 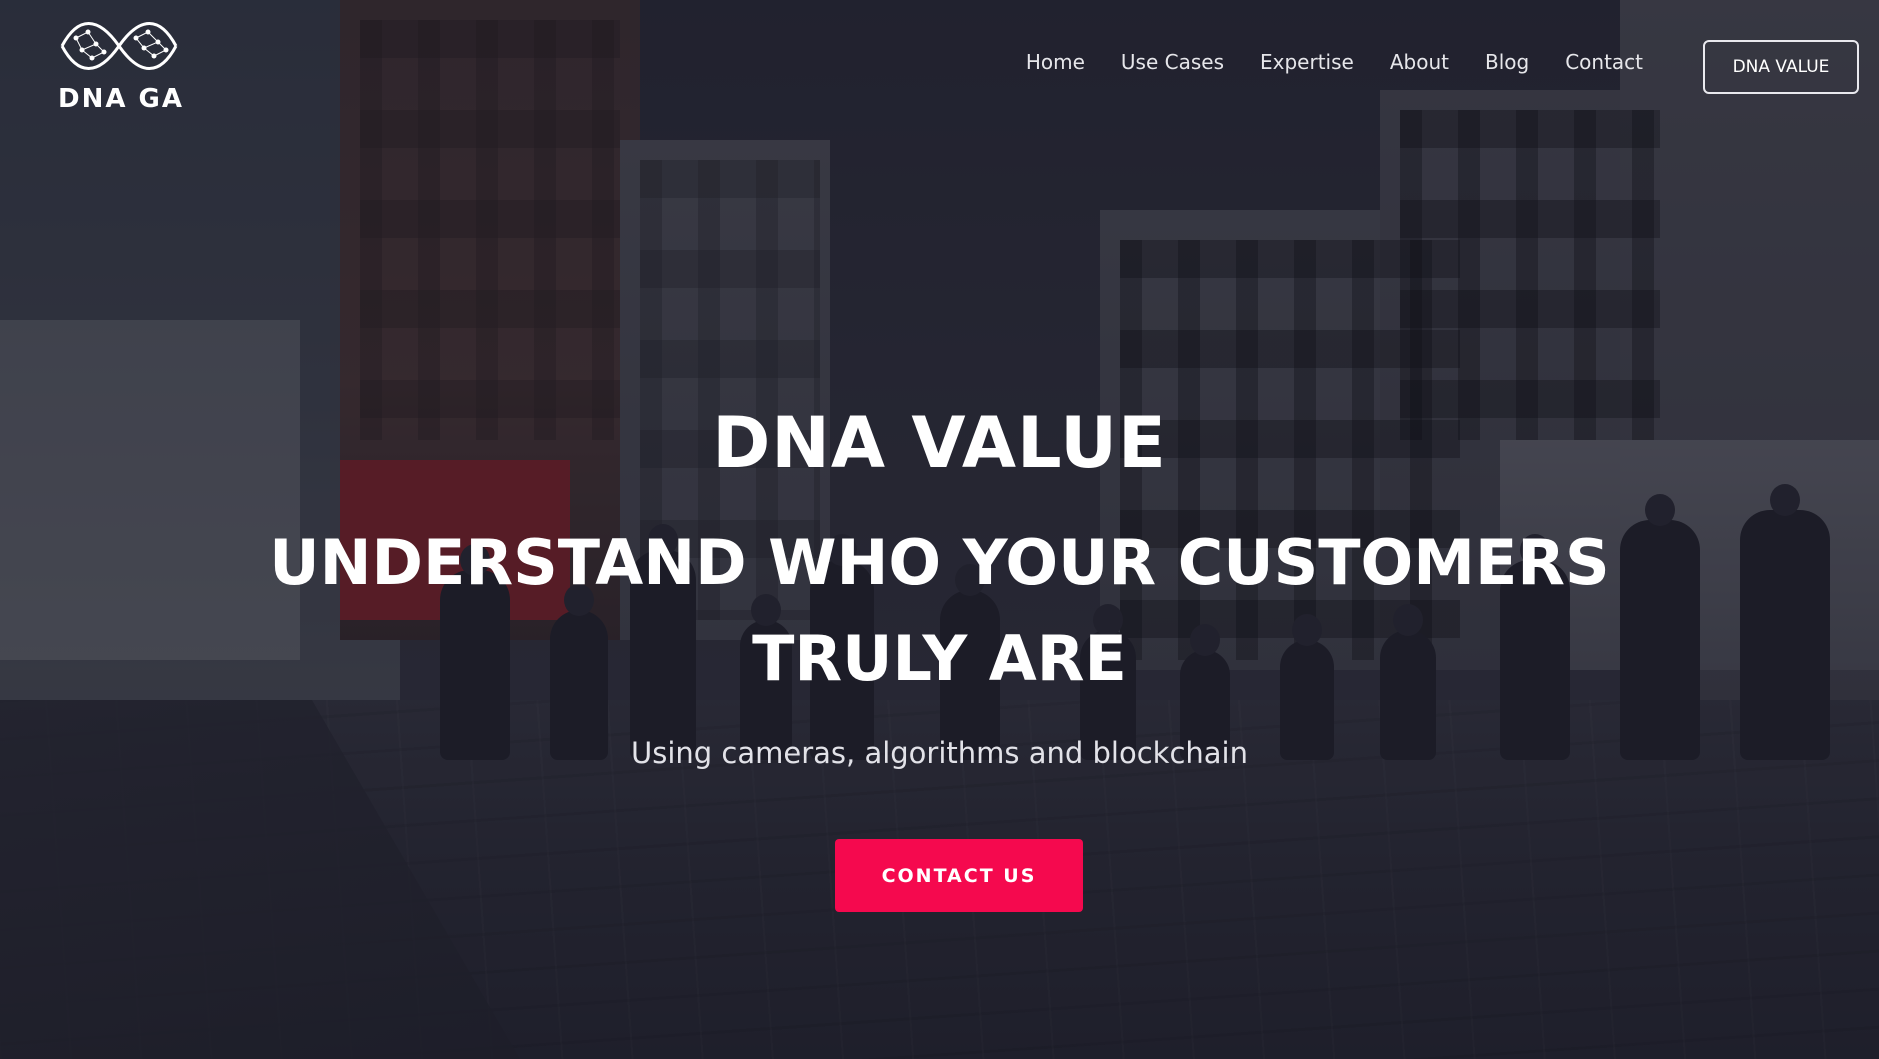 What do you see at coordinates (119, 46) in the screenshot?
I see `dna-helix-icon` at bounding box center [119, 46].